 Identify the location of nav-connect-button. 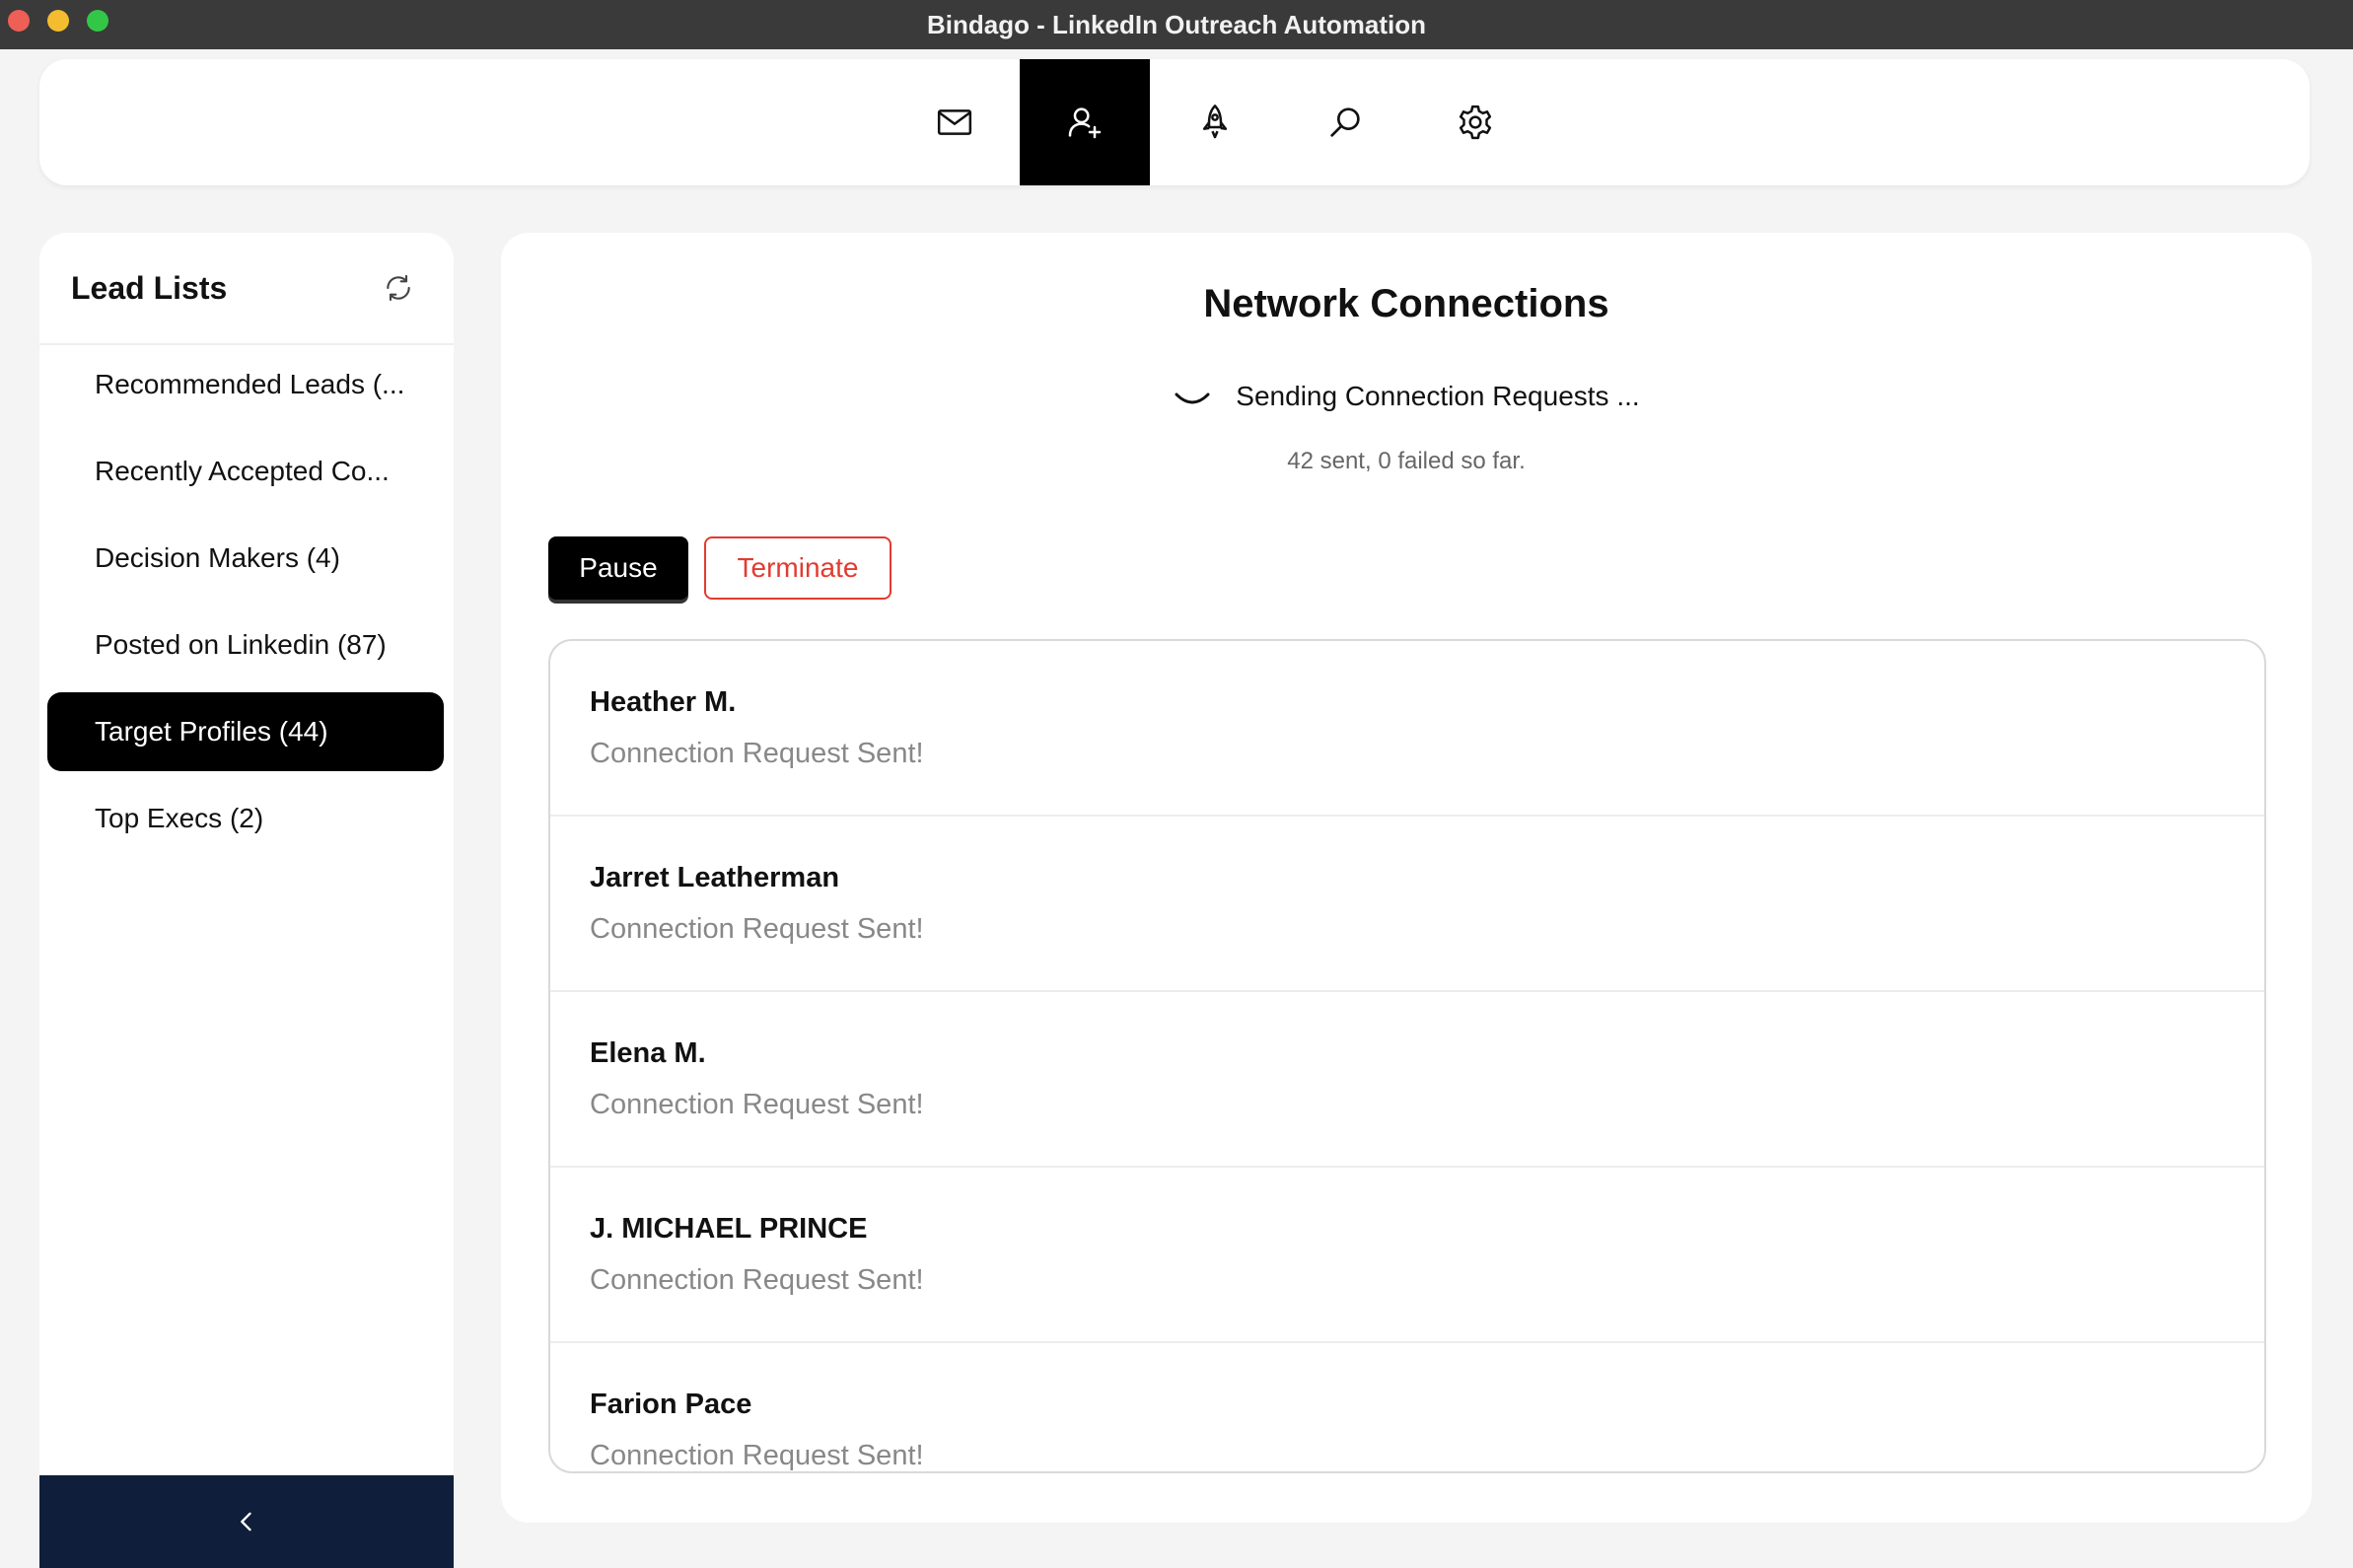
(1085, 122).